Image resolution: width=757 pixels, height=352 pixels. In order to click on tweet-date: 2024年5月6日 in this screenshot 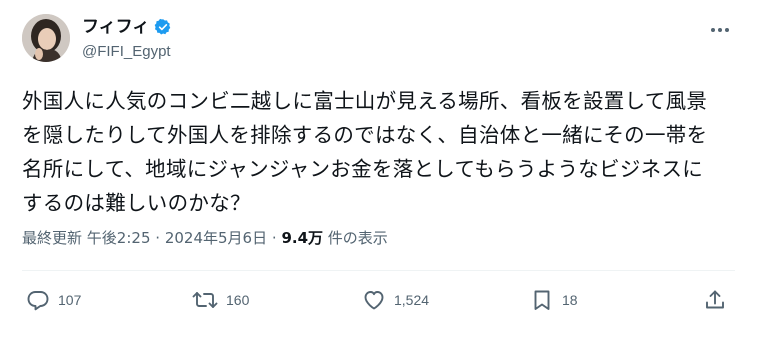, I will do `click(216, 238)`.